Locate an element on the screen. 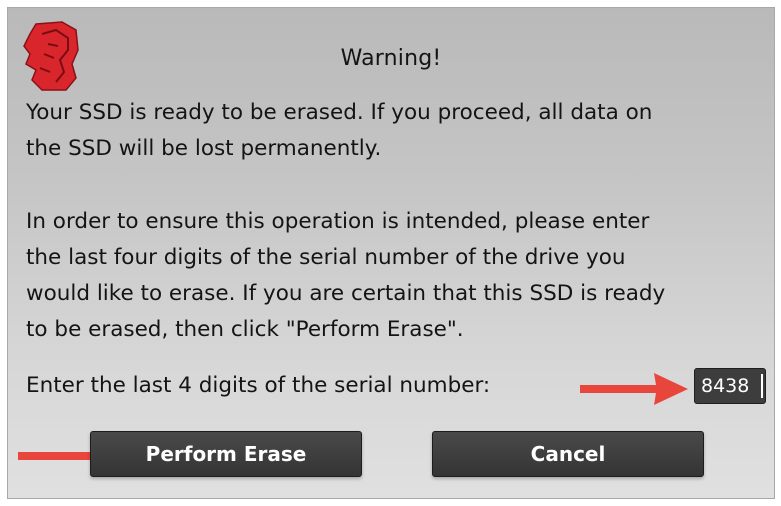 The height and width of the screenshot is (506, 781). text-cursor is located at coordinates (762, 386).